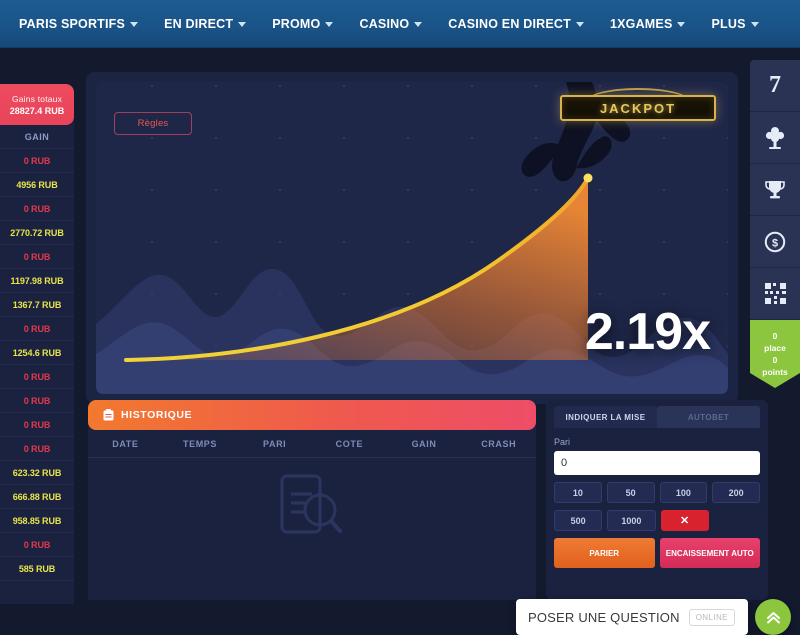  I want to click on document-search-icon, so click(311, 504).